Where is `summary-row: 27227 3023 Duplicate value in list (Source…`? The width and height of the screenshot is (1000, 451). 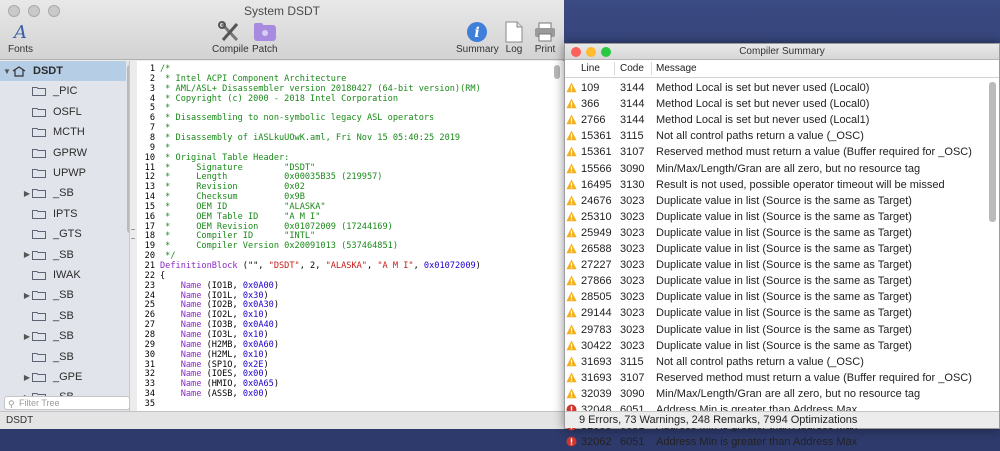
summary-row: 27227 3023 Duplicate value in list (Source… is located at coordinates (777, 265).